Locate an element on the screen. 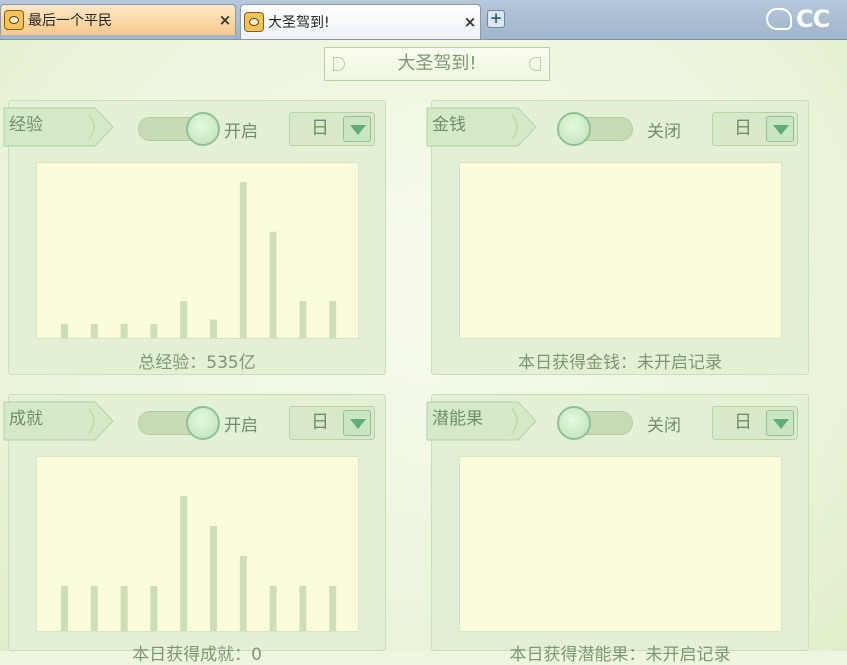 The width and height of the screenshot is (847, 665). panel-title: 成就 is located at coordinates (26, 419).